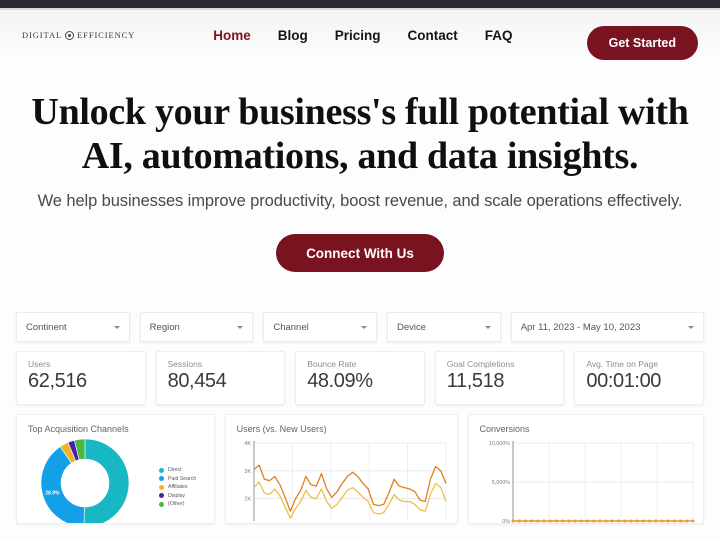  What do you see at coordinates (70, 35) in the screenshot?
I see `gear-circle-icon` at bounding box center [70, 35].